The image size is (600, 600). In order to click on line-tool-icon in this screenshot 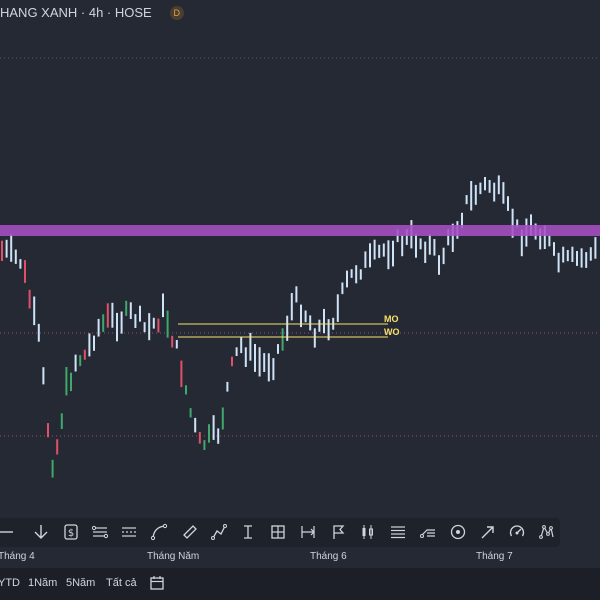, I will do `click(8, 532)`.